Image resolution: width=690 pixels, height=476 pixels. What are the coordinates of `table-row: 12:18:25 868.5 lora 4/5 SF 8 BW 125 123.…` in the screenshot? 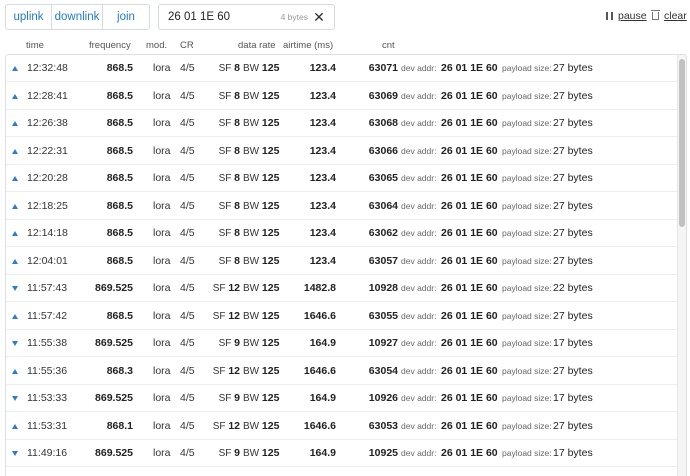 It's located at (346, 206).